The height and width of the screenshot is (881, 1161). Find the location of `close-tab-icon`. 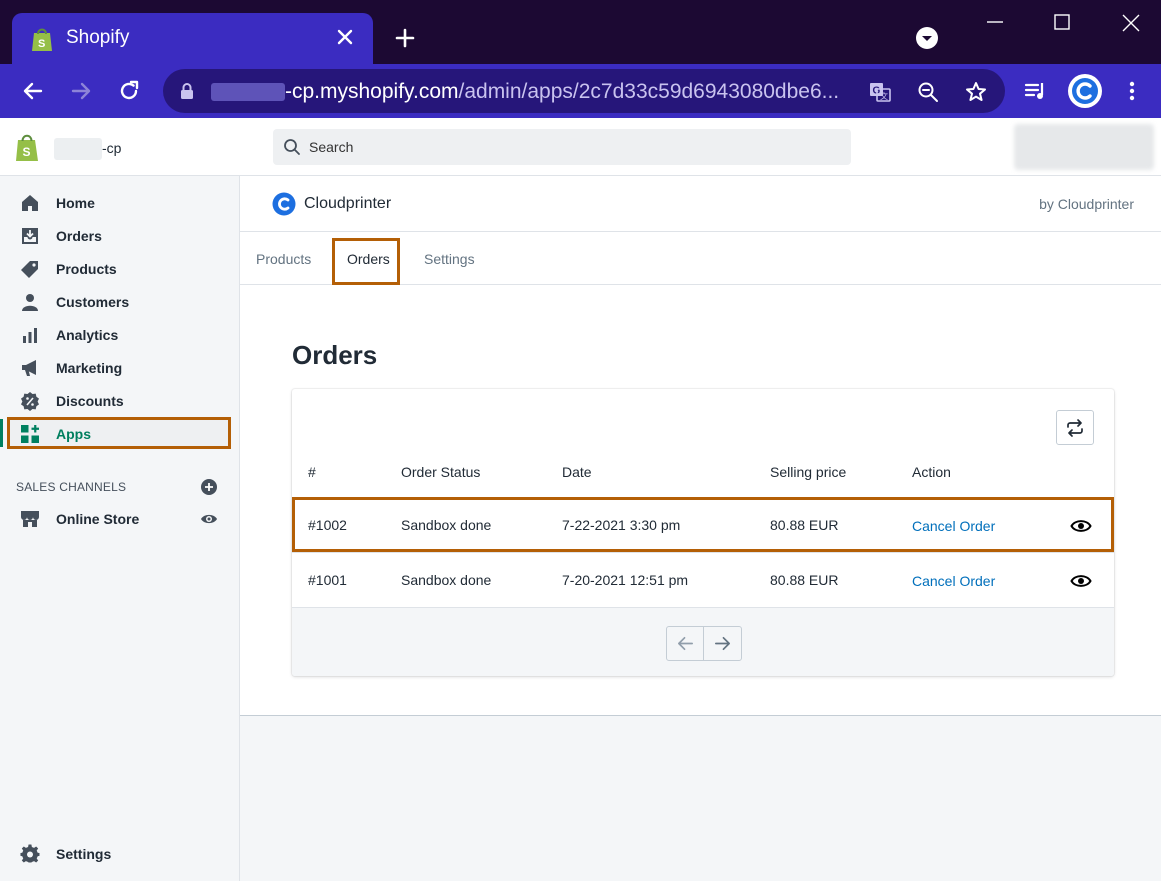

close-tab-icon is located at coordinates (345, 37).